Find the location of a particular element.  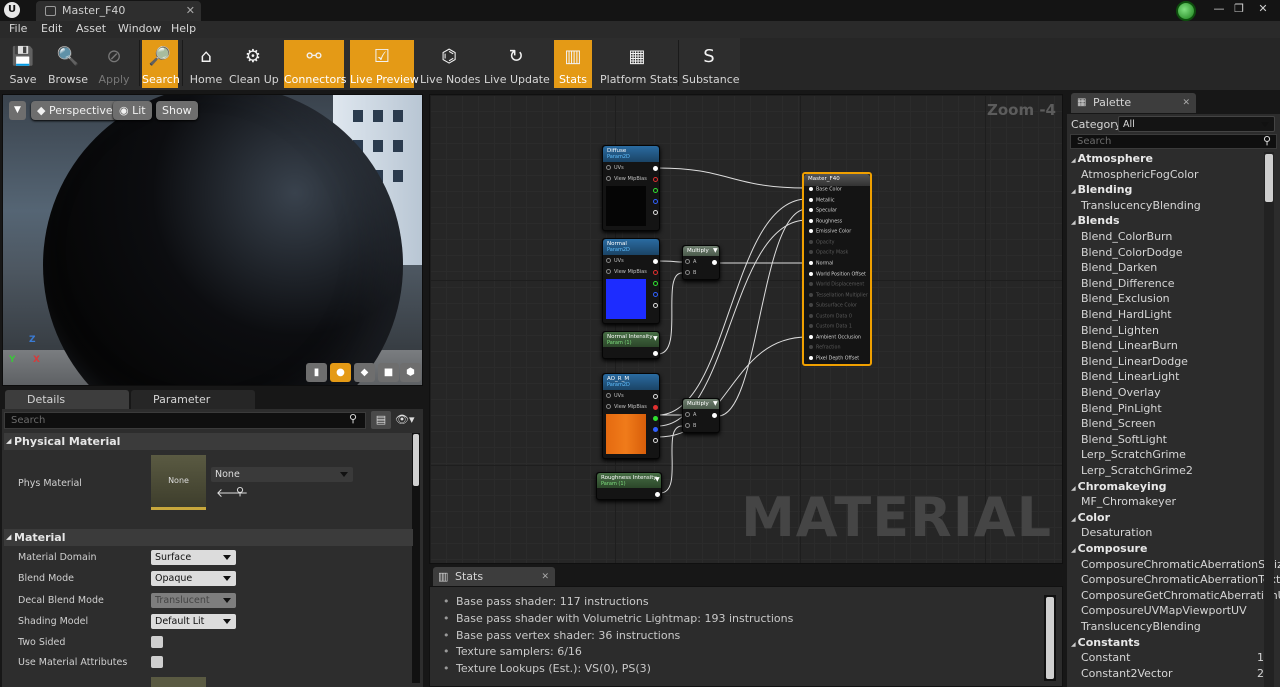

palette-category: Atmosphere is located at coordinates (1112, 158).